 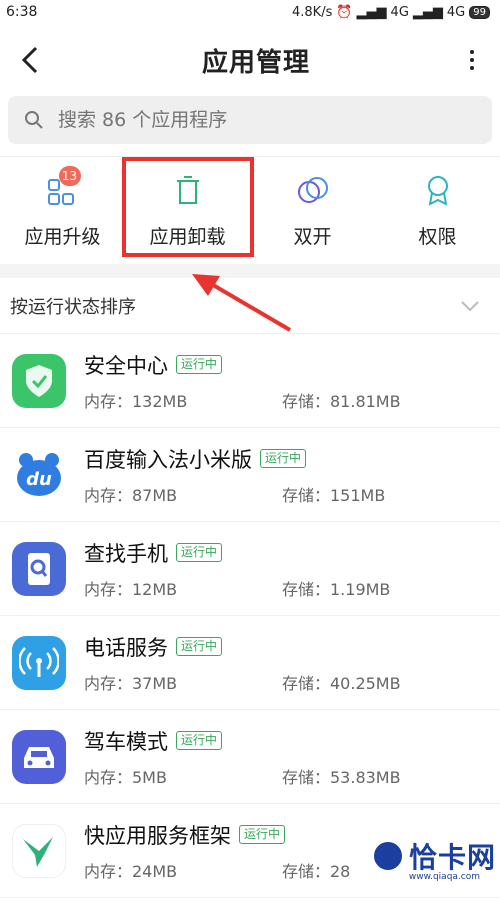 What do you see at coordinates (168, 459) in the screenshot?
I see `app-name: 百度输入法小米版` at bounding box center [168, 459].